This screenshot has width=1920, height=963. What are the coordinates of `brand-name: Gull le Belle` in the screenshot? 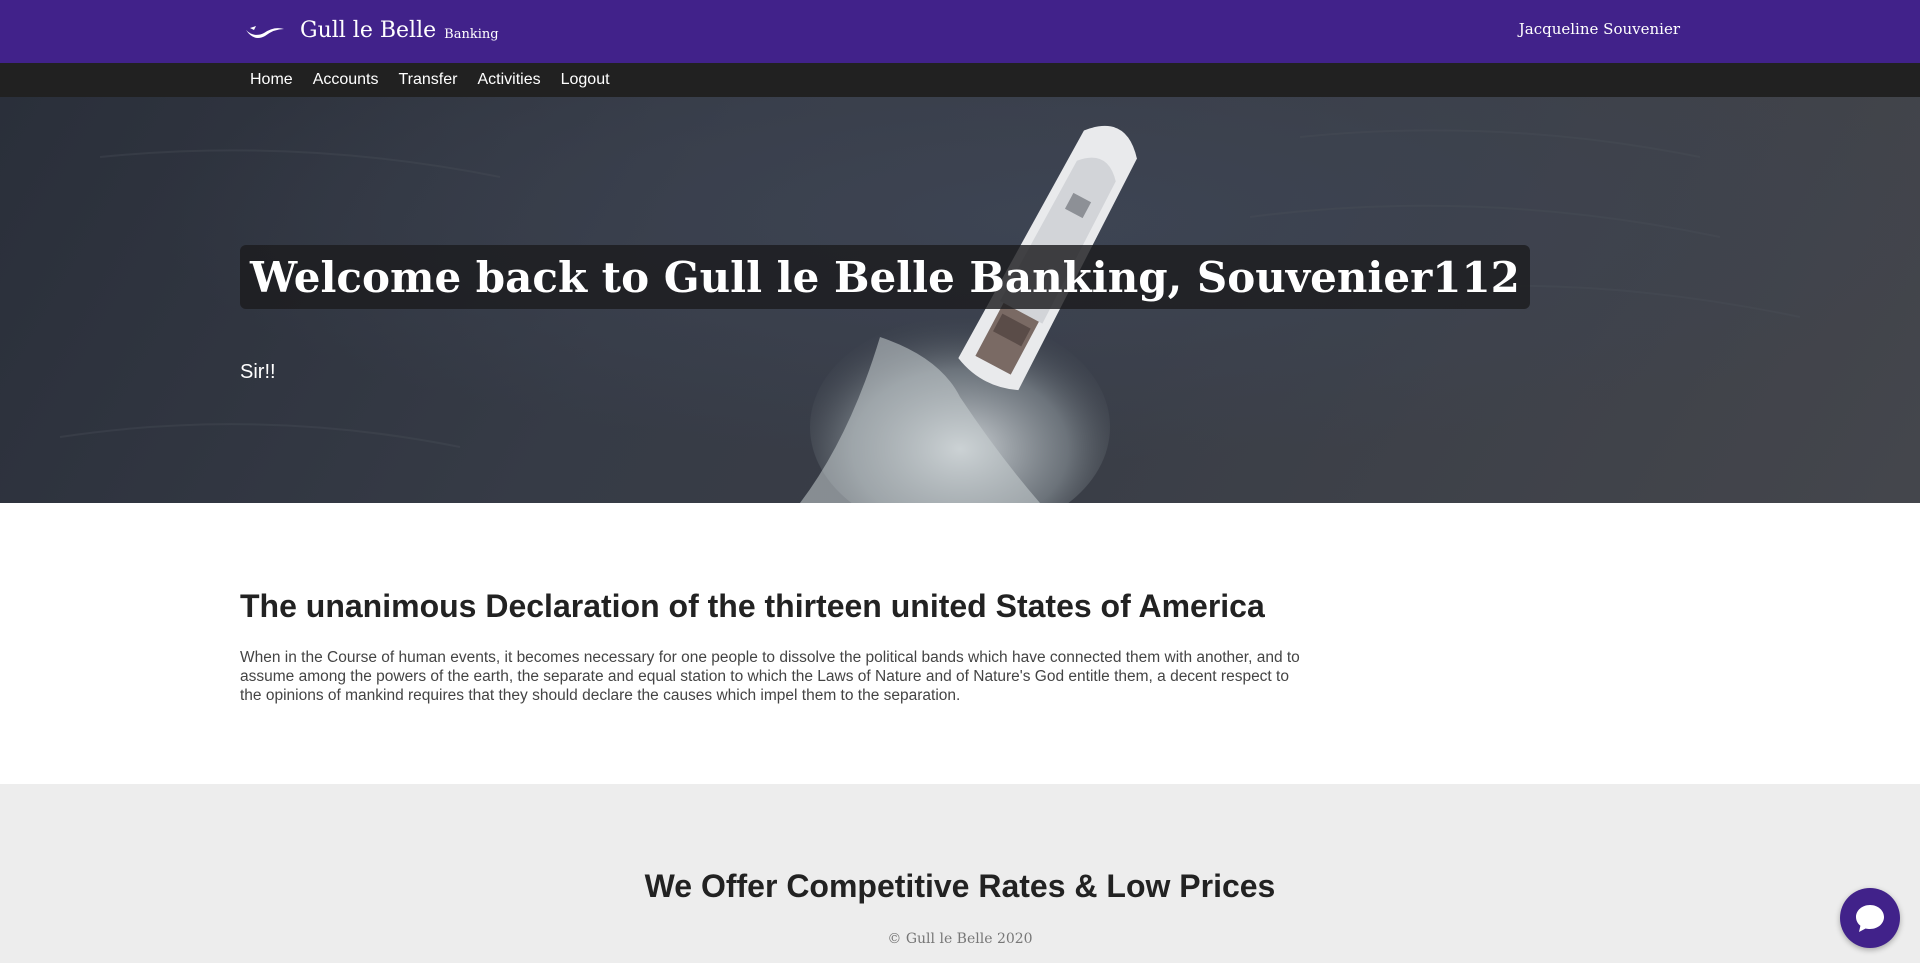 It's located at (368, 30).